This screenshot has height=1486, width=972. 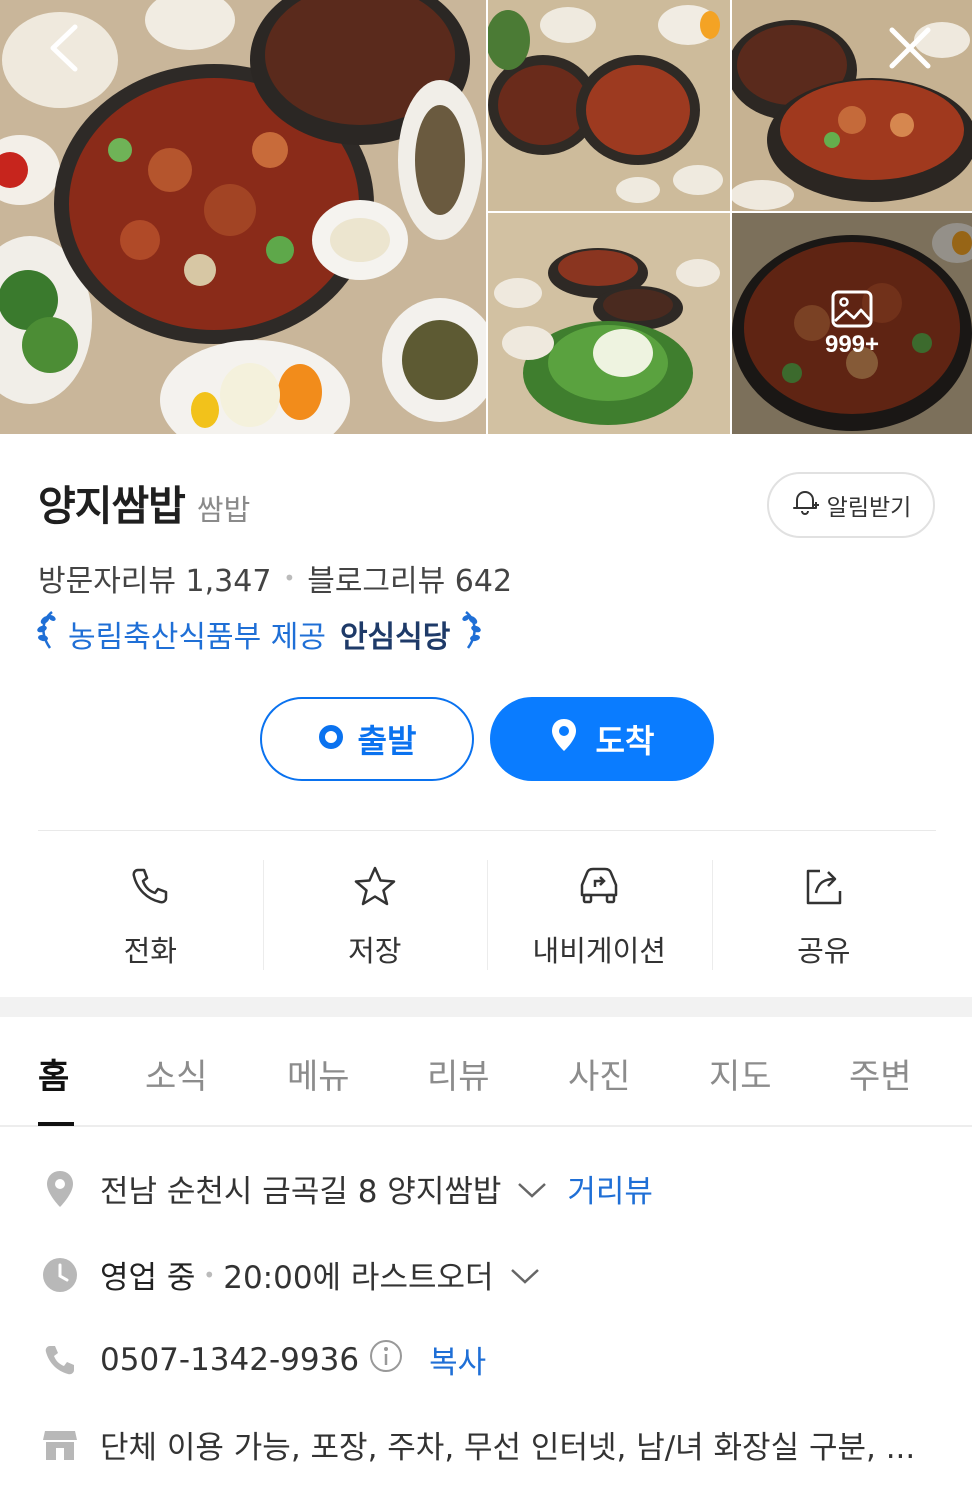 What do you see at coordinates (880, 1073) in the screenshot?
I see `tab-nearby: 주변` at bounding box center [880, 1073].